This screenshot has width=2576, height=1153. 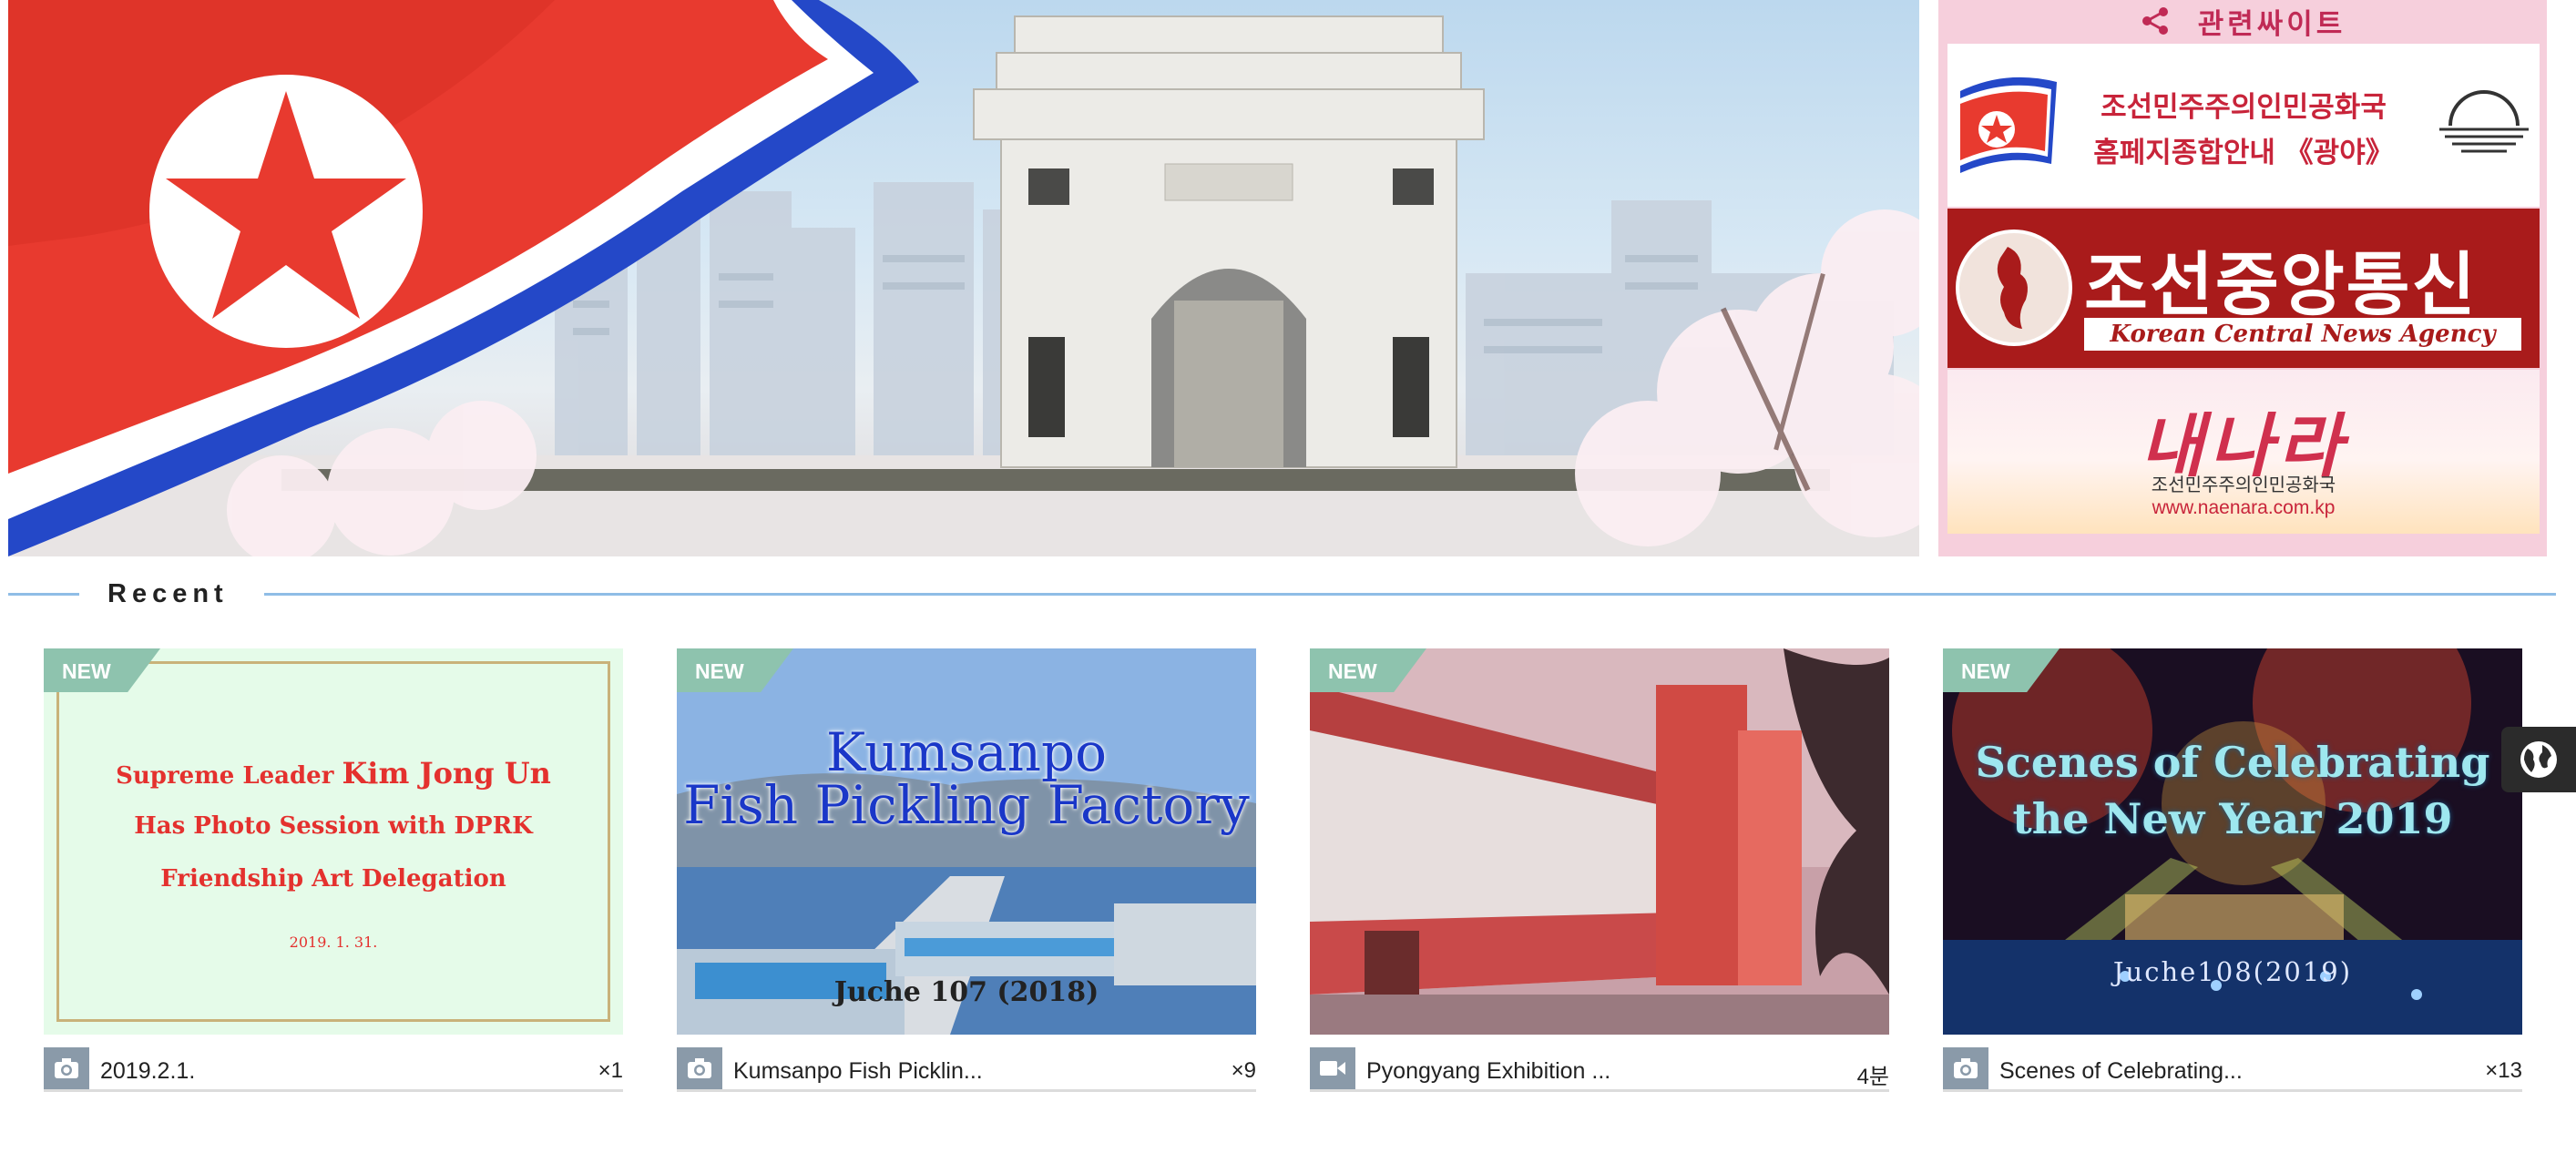 What do you see at coordinates (966, 805) in the screenshot?
I see `thumb-text-line-2: Fish Pickling Factory` at bounding box center [966, 805].